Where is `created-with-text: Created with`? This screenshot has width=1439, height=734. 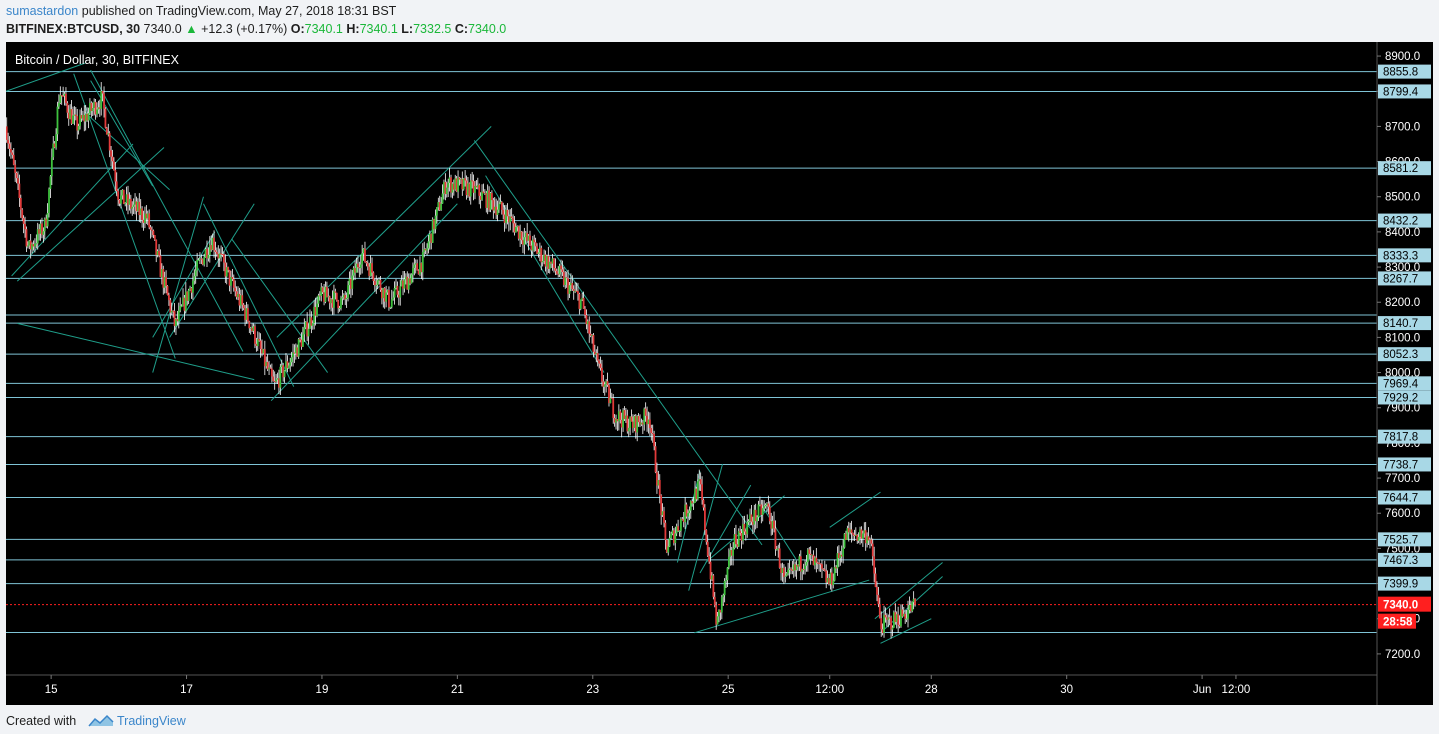 created-with-text: Created with is located at coordinates (41, 721).